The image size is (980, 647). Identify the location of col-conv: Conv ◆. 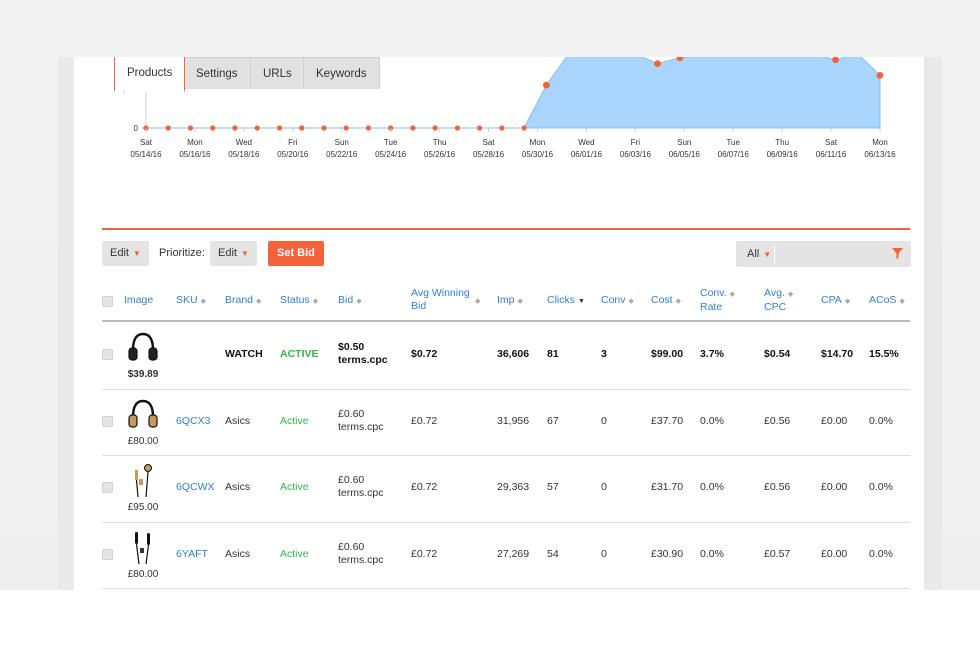
(617, 301).